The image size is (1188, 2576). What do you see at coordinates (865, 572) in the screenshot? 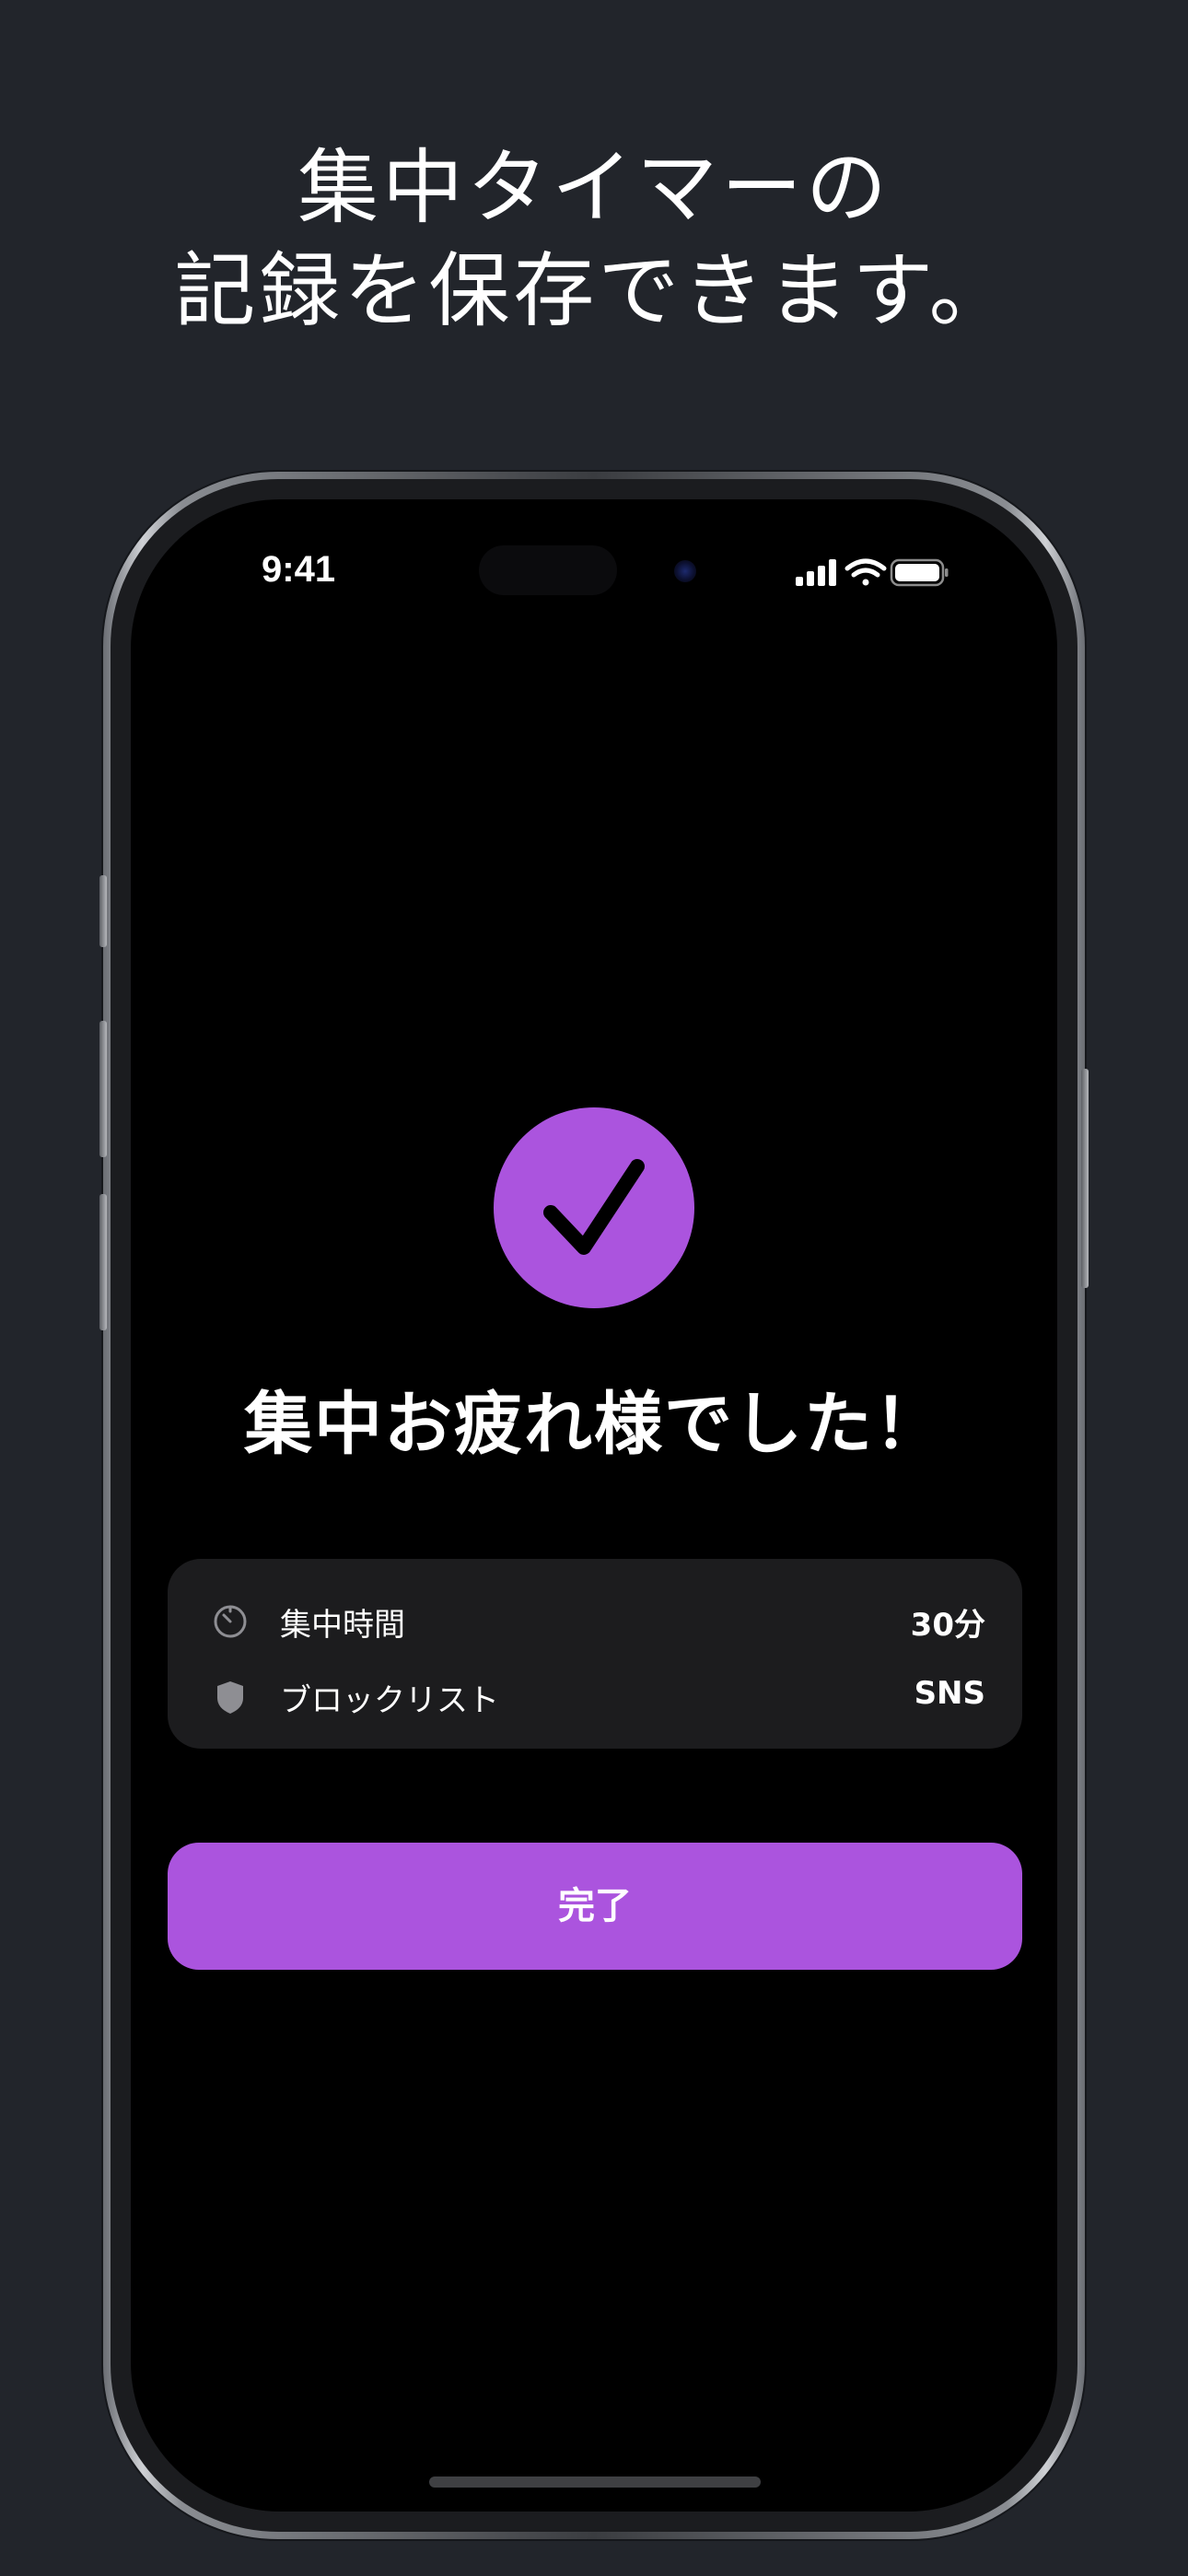
I see `wifi-icon` at bounding box center [865, 572].